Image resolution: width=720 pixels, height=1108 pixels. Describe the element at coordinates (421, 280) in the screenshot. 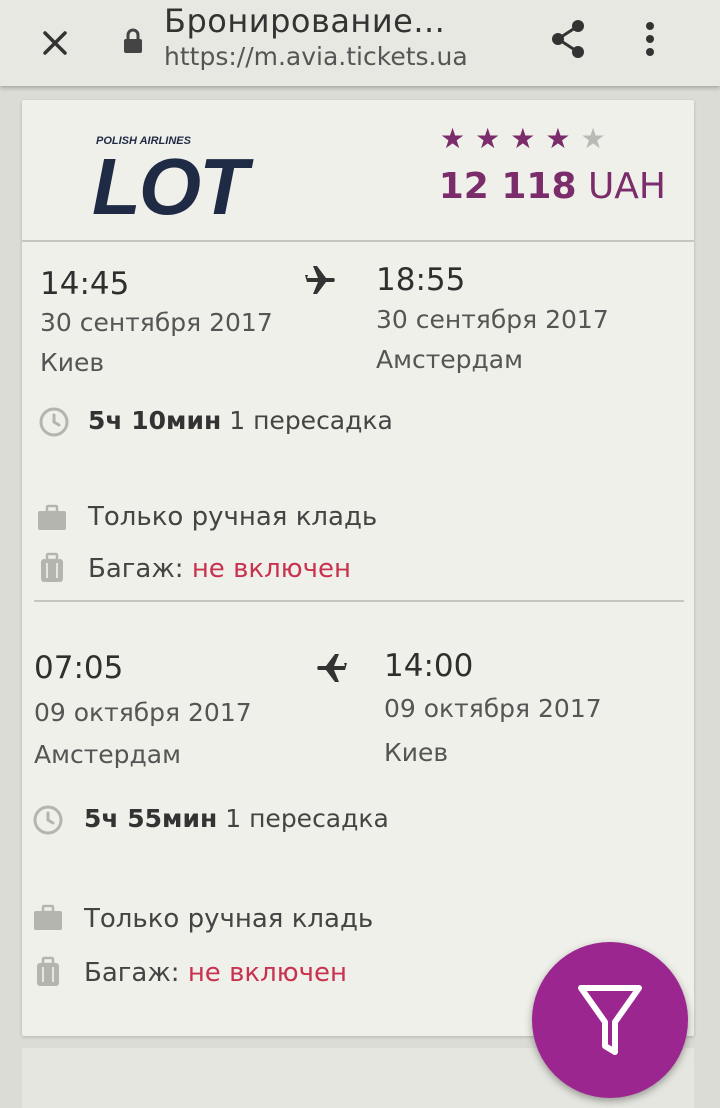

I see `arrival-time: 18:55` at that location.